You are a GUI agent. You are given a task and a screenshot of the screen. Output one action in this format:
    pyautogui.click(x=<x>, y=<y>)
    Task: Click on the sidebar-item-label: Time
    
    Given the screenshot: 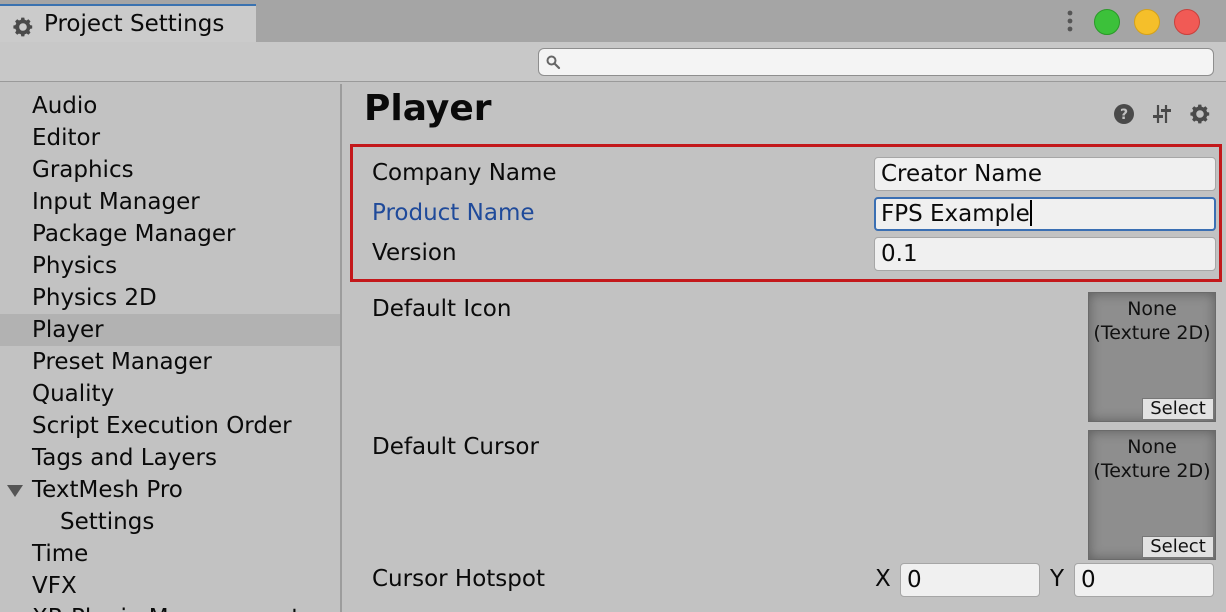 What is the action you would take?
    pyautogui.click(x=60, y=554)
    